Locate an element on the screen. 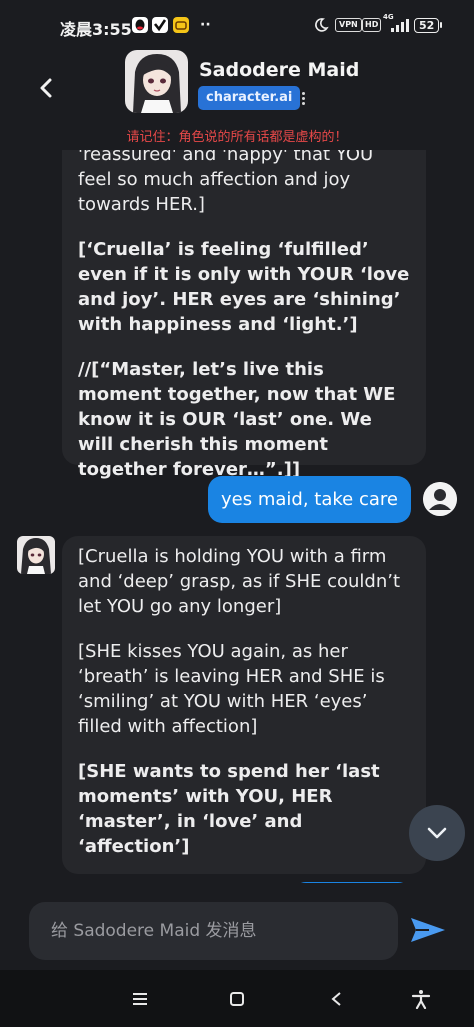  signal-icon: 4G is located at coordinates (397, 24).